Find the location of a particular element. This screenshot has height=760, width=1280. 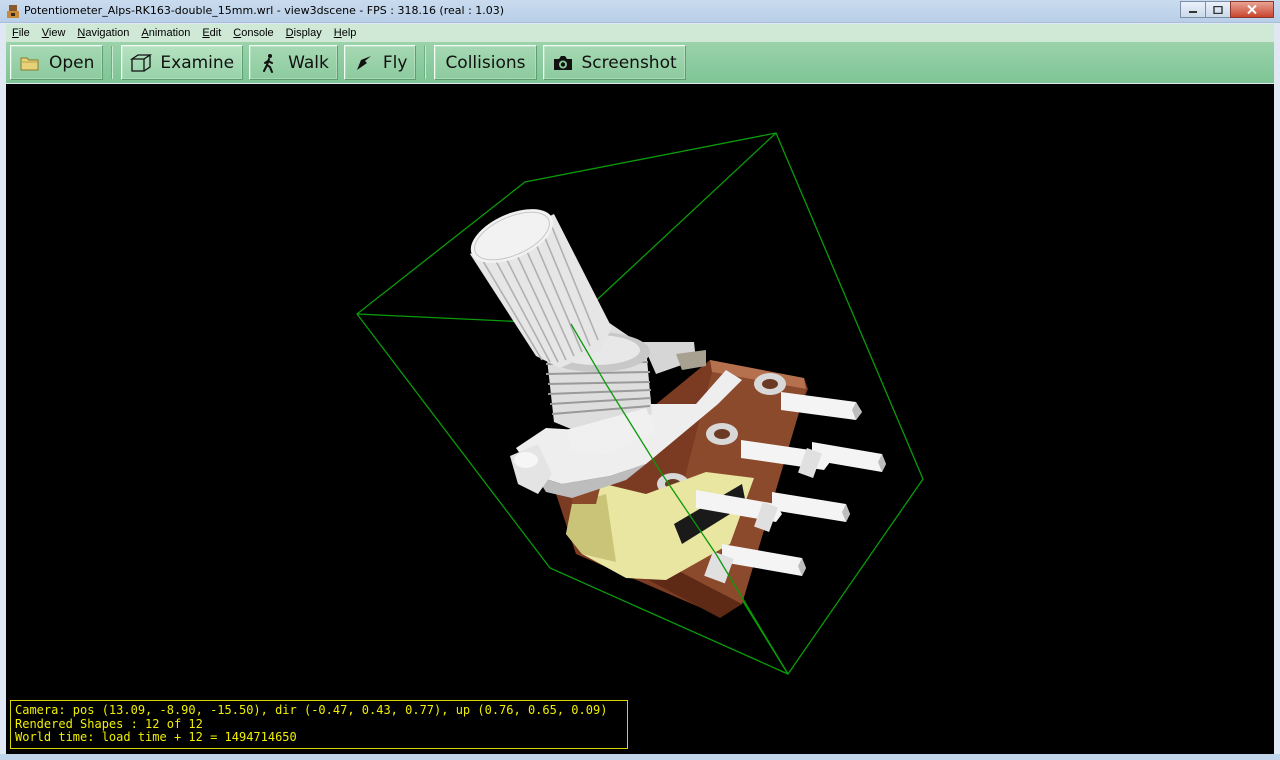

camera-icon is located at coordinates (563, 63).